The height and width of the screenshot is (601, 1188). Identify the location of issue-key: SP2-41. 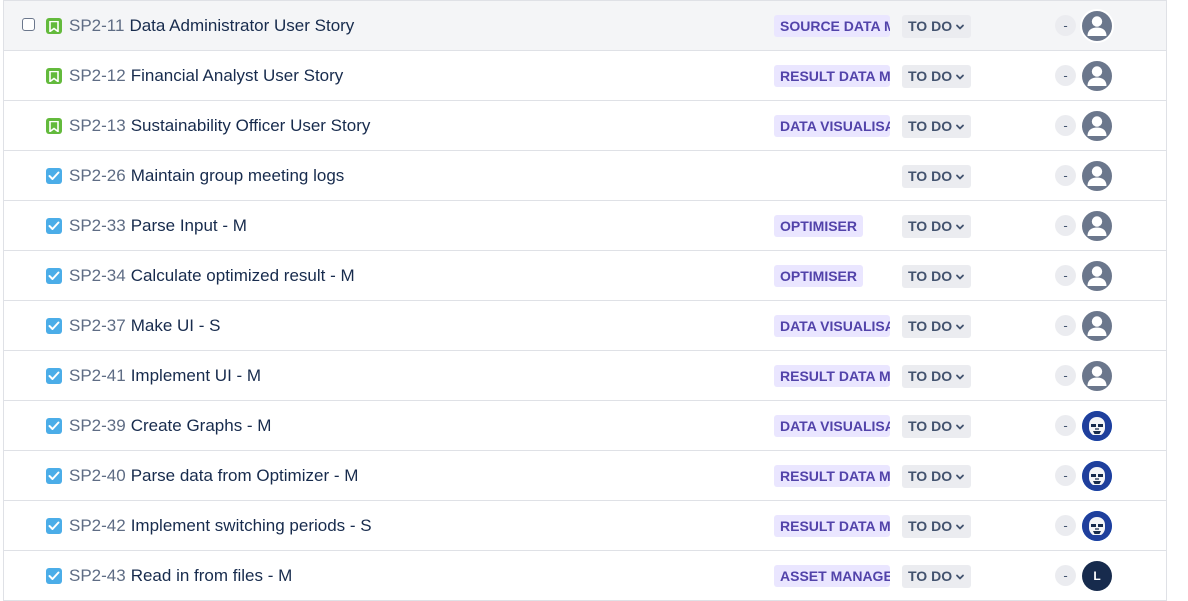
(97, 376).